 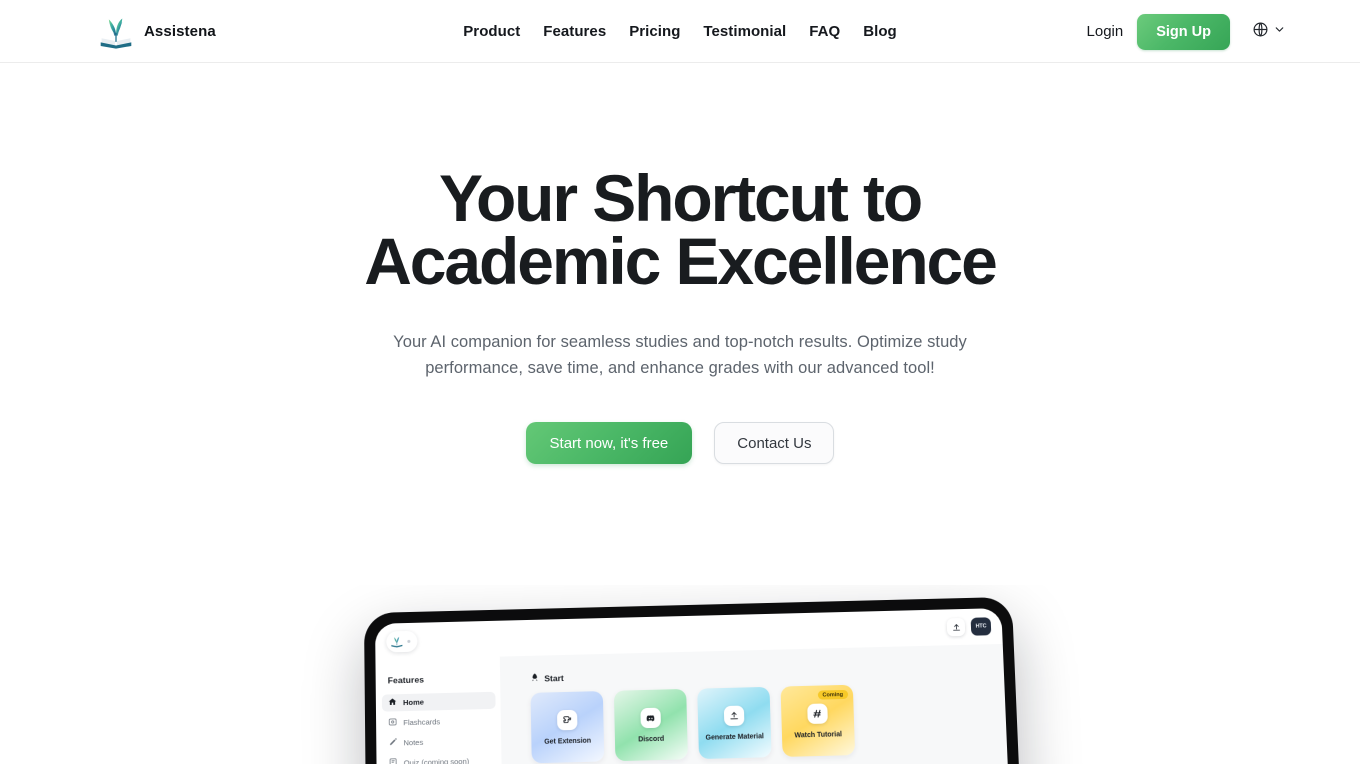 What do you see at coordinates (734, 715) in the screenshot?
I see `generate-icon` at bounding box center [734, 715].